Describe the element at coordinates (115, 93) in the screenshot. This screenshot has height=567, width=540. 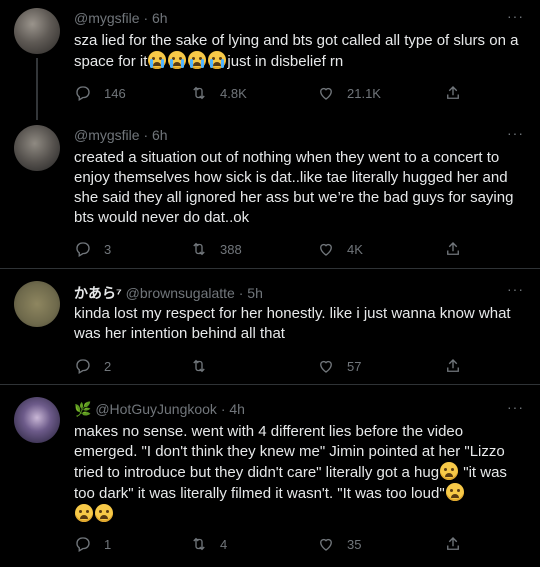
I see `reply-count: 146` at that location.